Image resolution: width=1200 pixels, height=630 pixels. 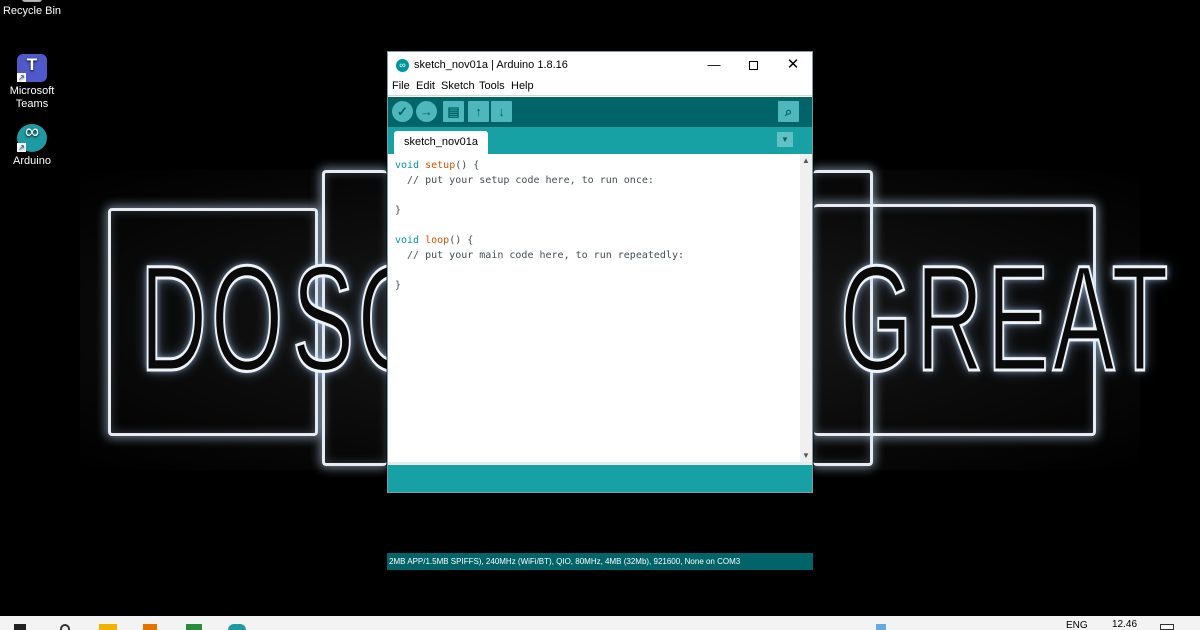 I want to click on triangle-down-icon: ▼, so click(x=785, y=139).